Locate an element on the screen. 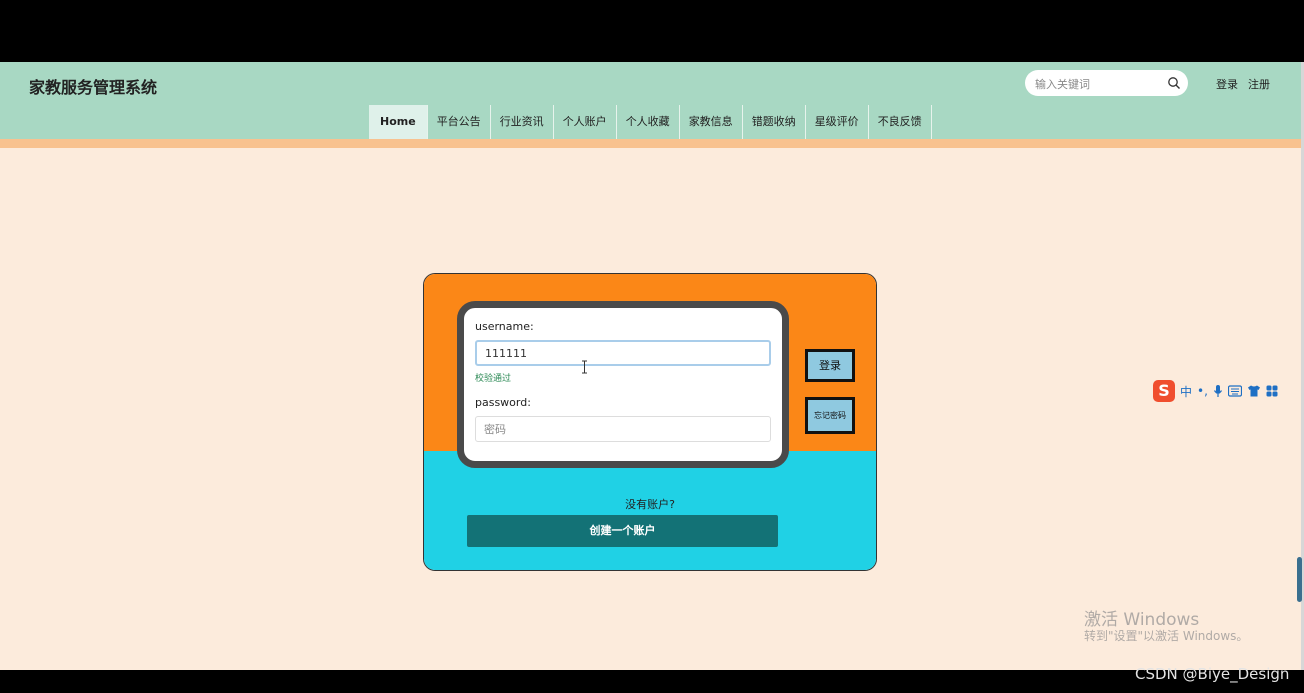 Image resolution: width=1304 pixels, height=693 pixels. screen-top-letterbox is located at coordinates (652, 31).